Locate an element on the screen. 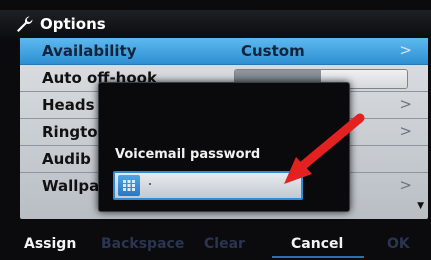 The image size is (431, 260). list-item-availability: Availability Custom > is located at coordinates (224, 51).